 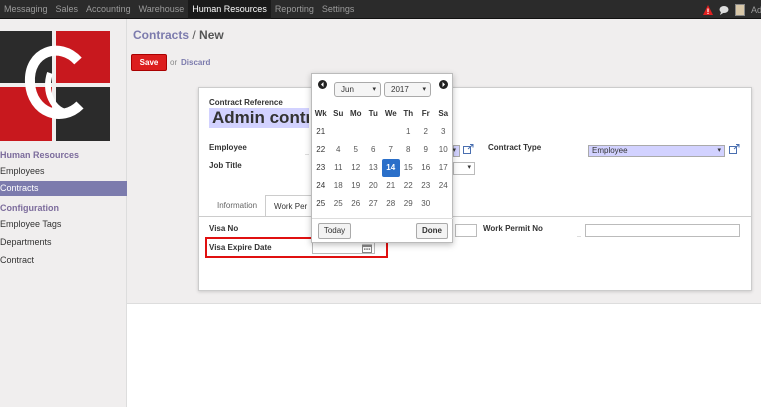 I want to click on menu-reporting: Reporting, so click(x=294, y=9).